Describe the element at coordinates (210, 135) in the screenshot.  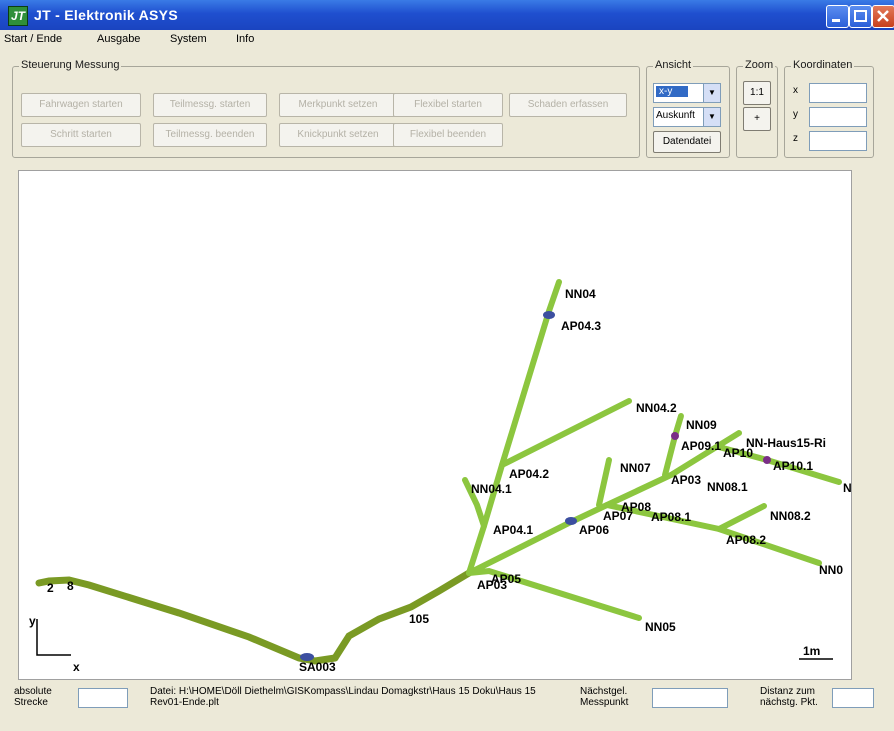
I see `teilmessung-beenden-button: Teilmessg. beenden` at that location.